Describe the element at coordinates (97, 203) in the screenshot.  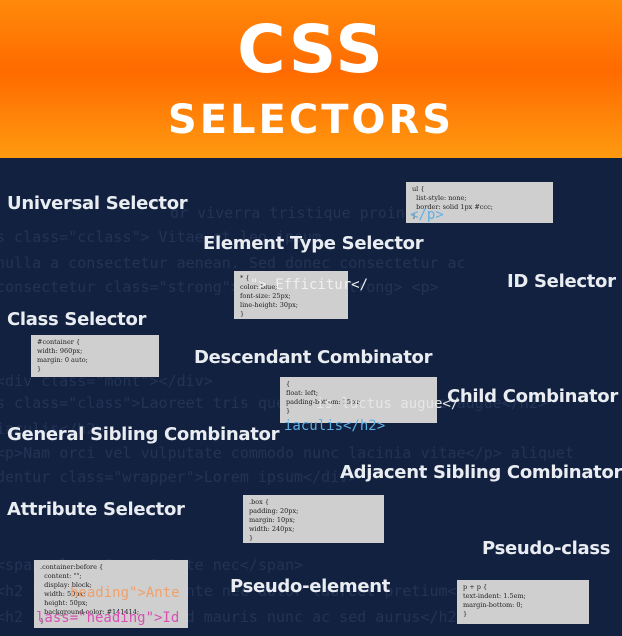
I see `label-universal-selector: Universal Selector` at that location.